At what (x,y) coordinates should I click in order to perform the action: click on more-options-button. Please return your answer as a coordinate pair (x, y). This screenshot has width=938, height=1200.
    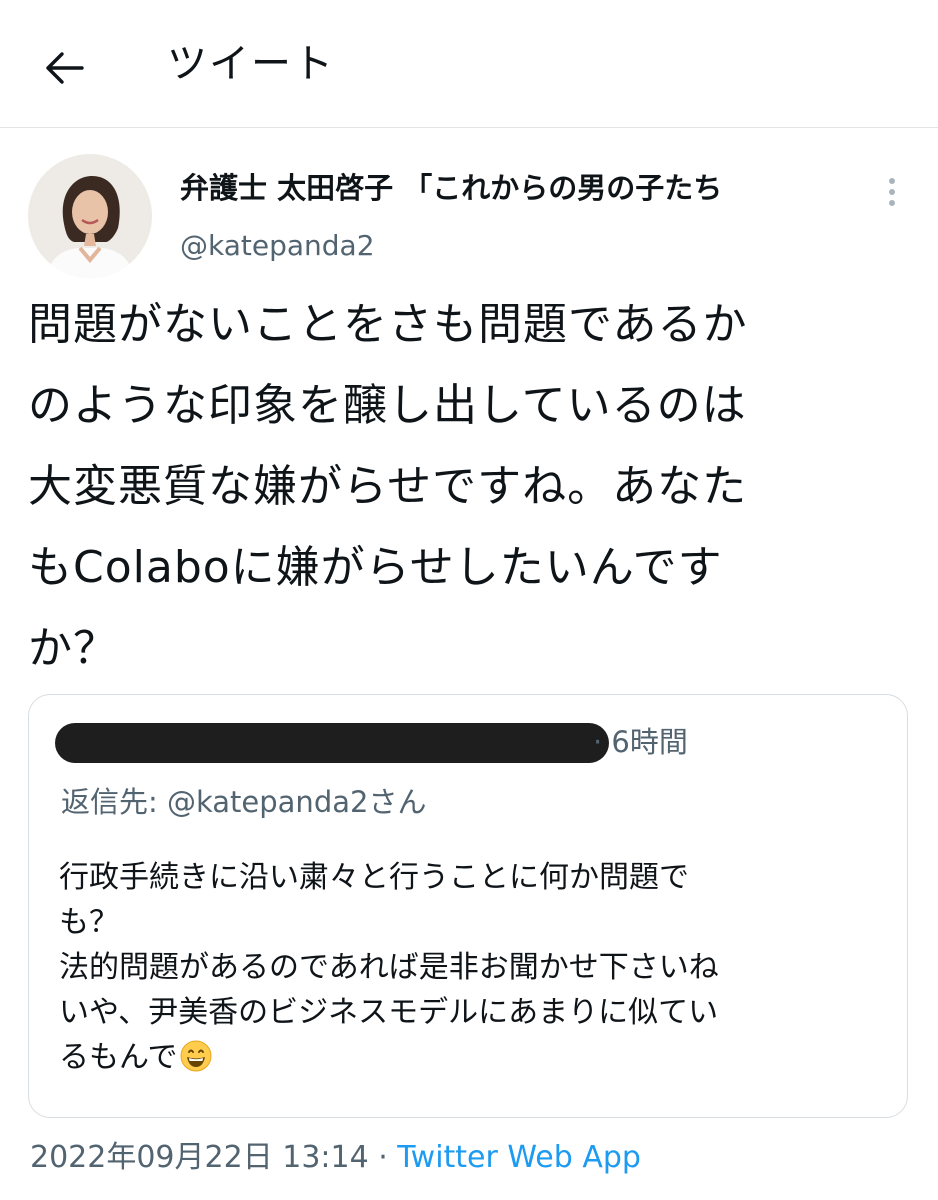
    Looking at the image, I should click on (892, 192).